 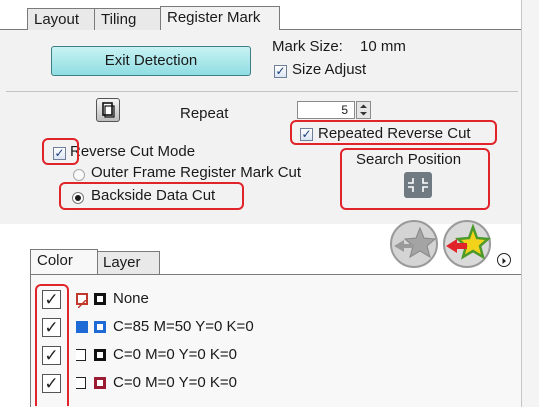 I want to click on star-add-icon, so click(x=467, y=246).